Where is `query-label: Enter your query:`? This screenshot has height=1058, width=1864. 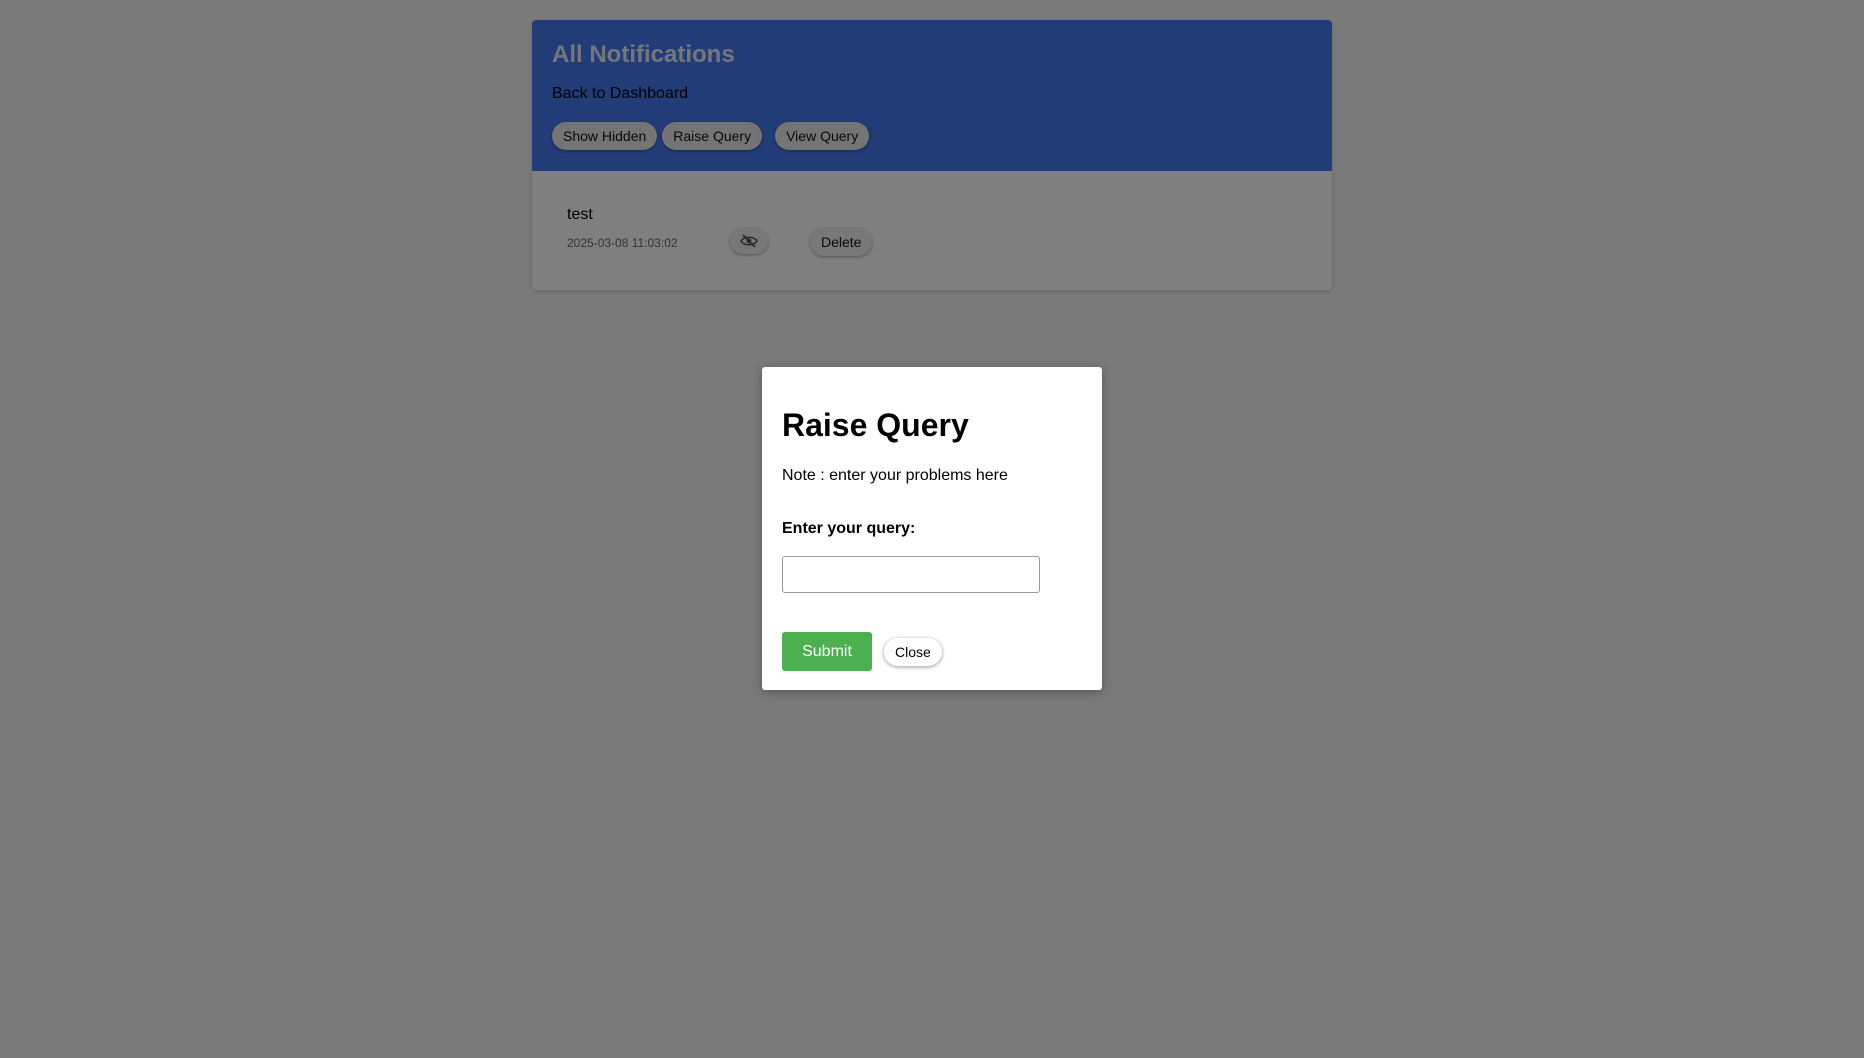
query-label: Enter your query: is located at coordinates (849, 528).